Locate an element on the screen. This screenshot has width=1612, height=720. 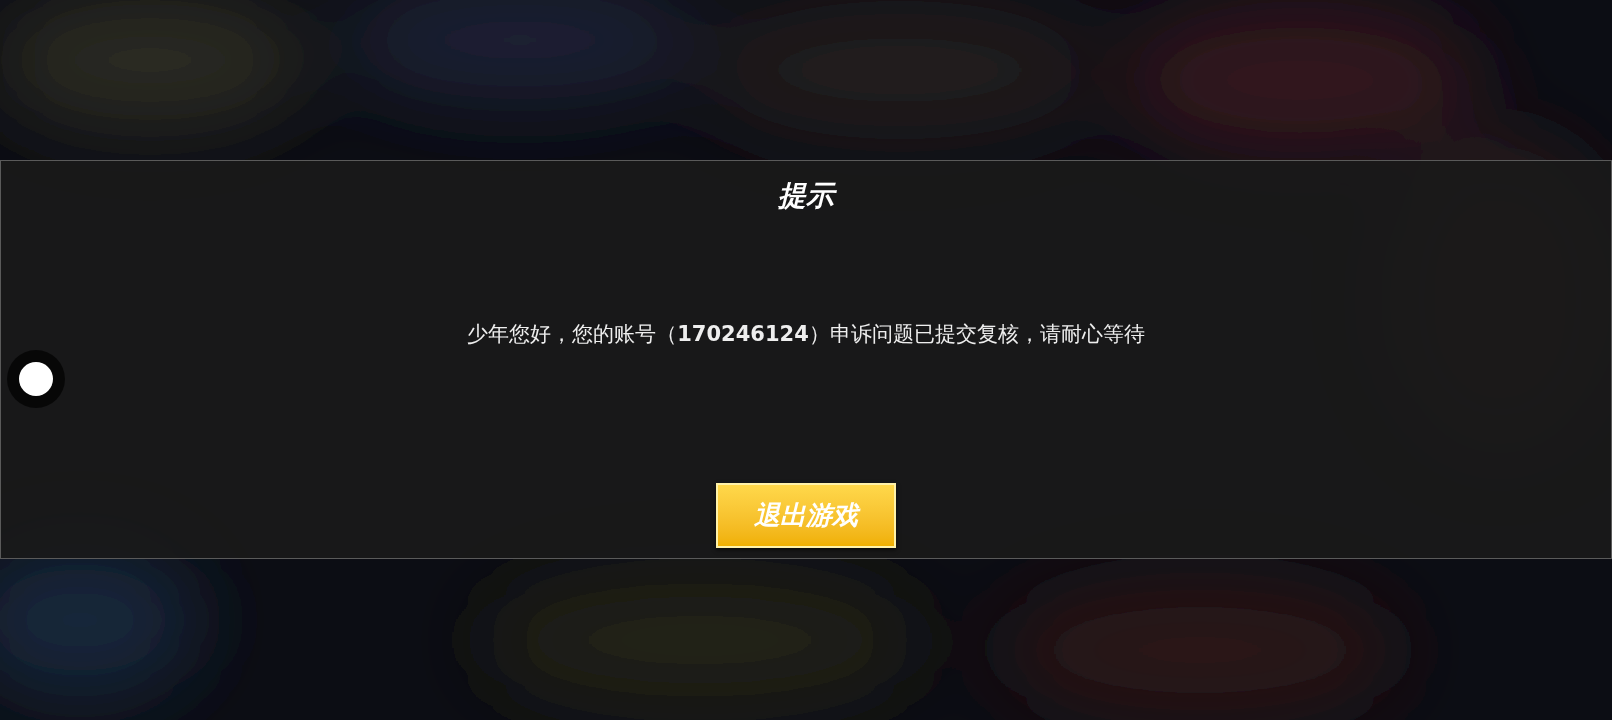
exit-game-button: 退出游戏 is located at coordinates (806, 515).